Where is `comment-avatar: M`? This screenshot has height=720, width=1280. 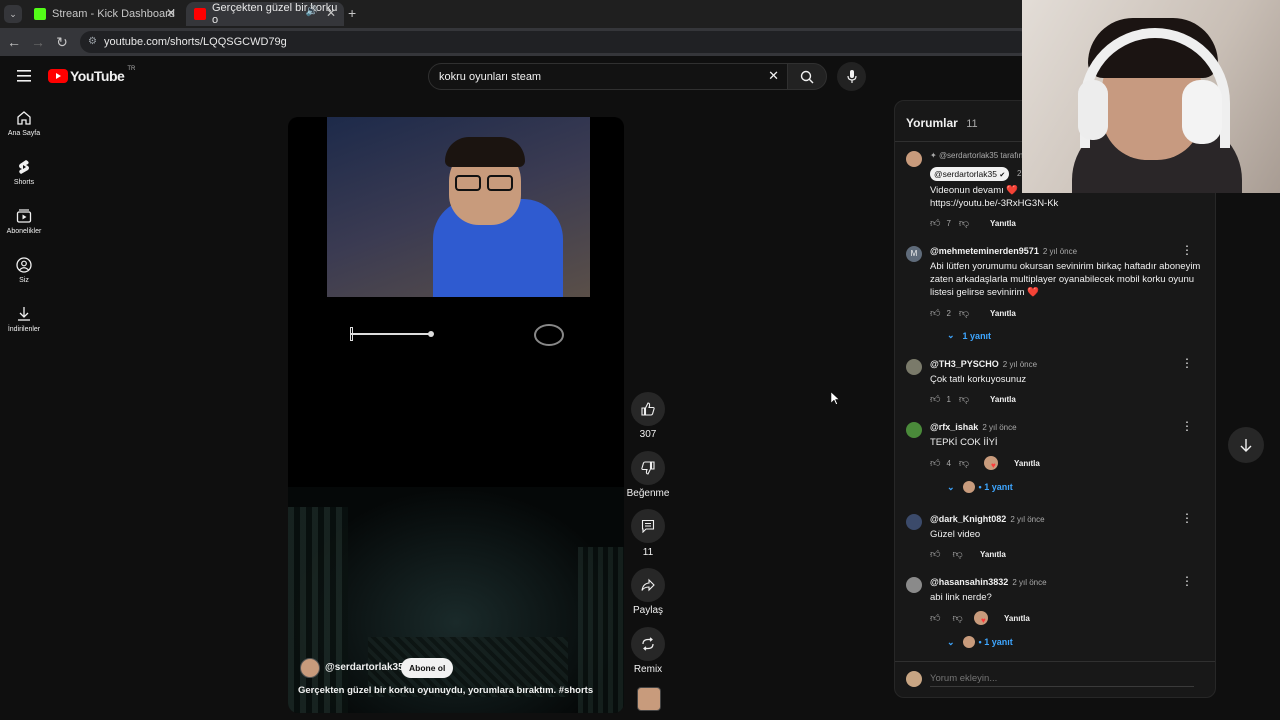 comment-avatar: M is located at coordinates (914, 254).